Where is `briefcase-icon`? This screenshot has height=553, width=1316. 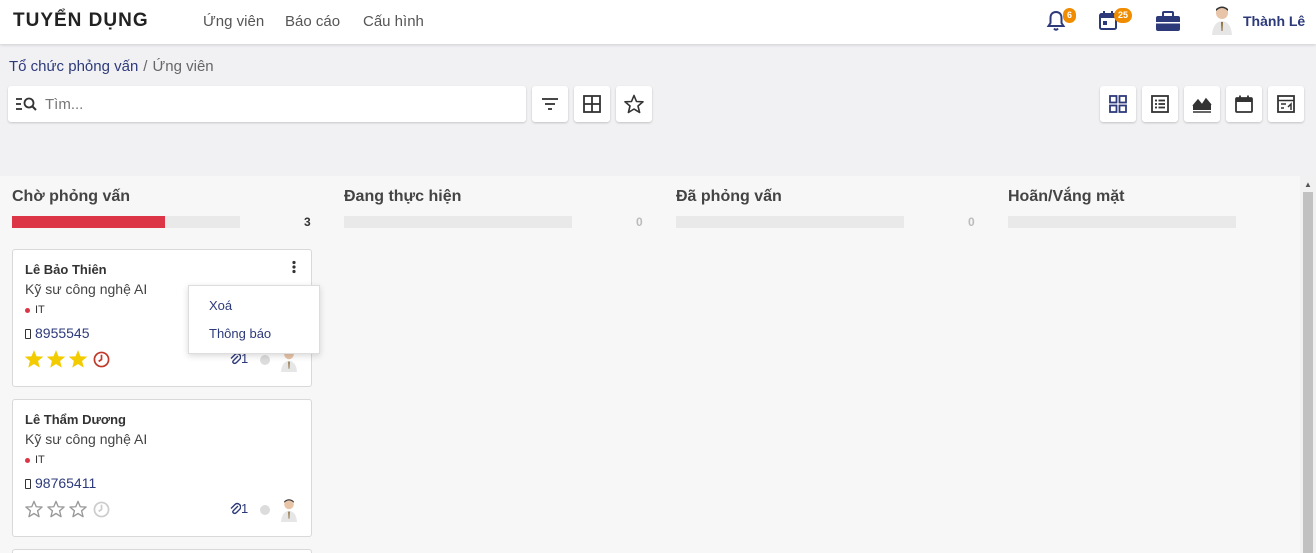 briefcase-icon is located at coordinates (1168, 21).